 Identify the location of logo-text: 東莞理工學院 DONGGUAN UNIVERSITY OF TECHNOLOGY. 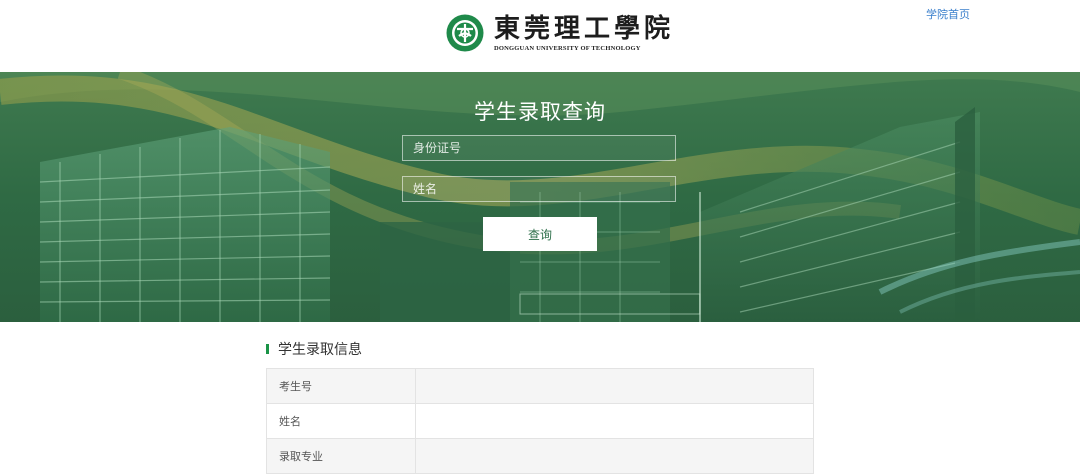
(584, 33).